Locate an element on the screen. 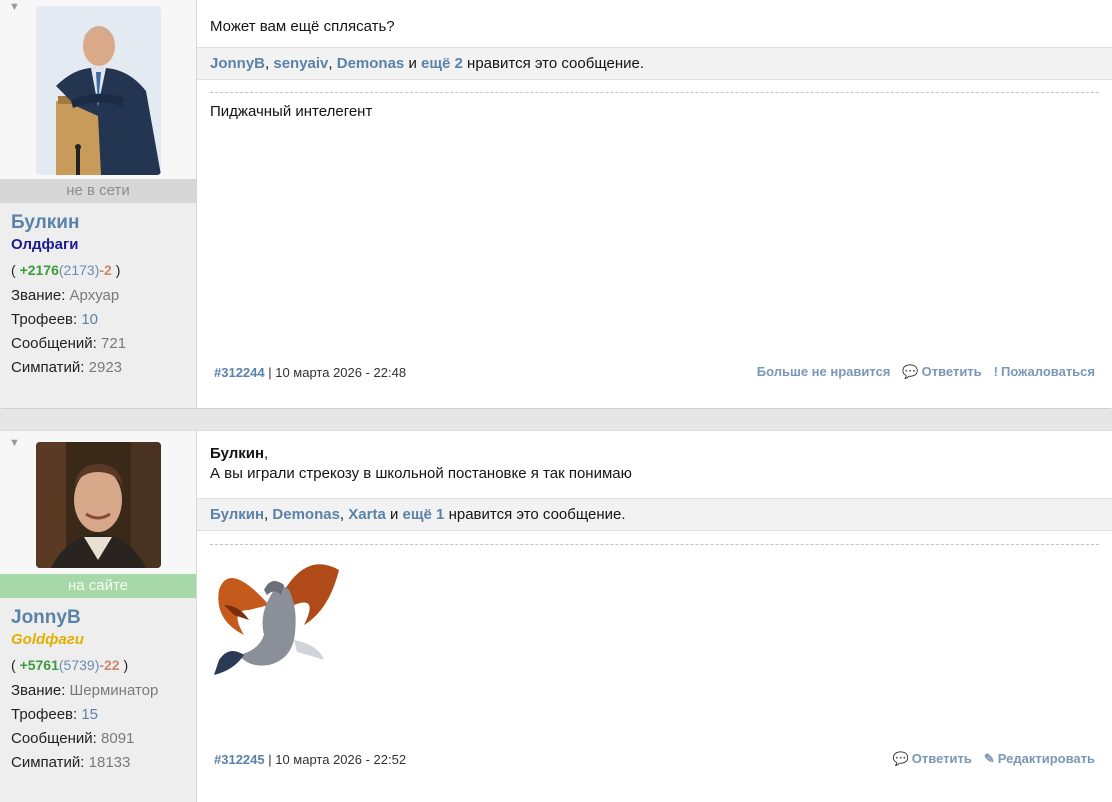  unlike-button: Больше не нравится is located at coordinates (824, 372).